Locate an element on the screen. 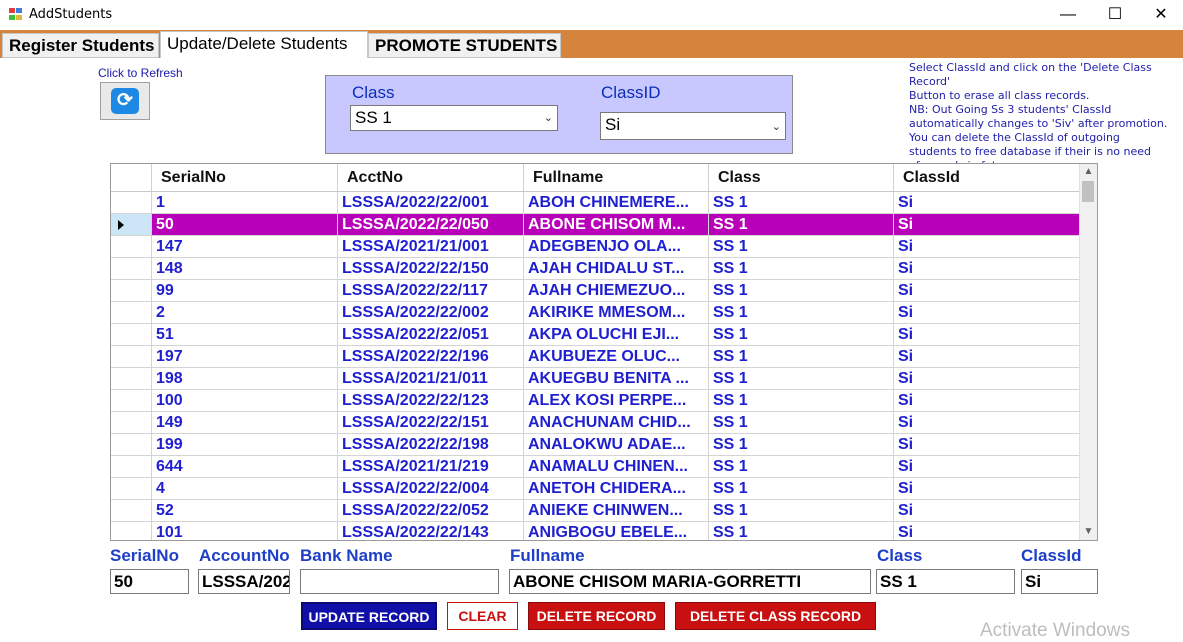  cell-acctno: LSSSA/2021/21/001 is located at coordinates (431, 247).